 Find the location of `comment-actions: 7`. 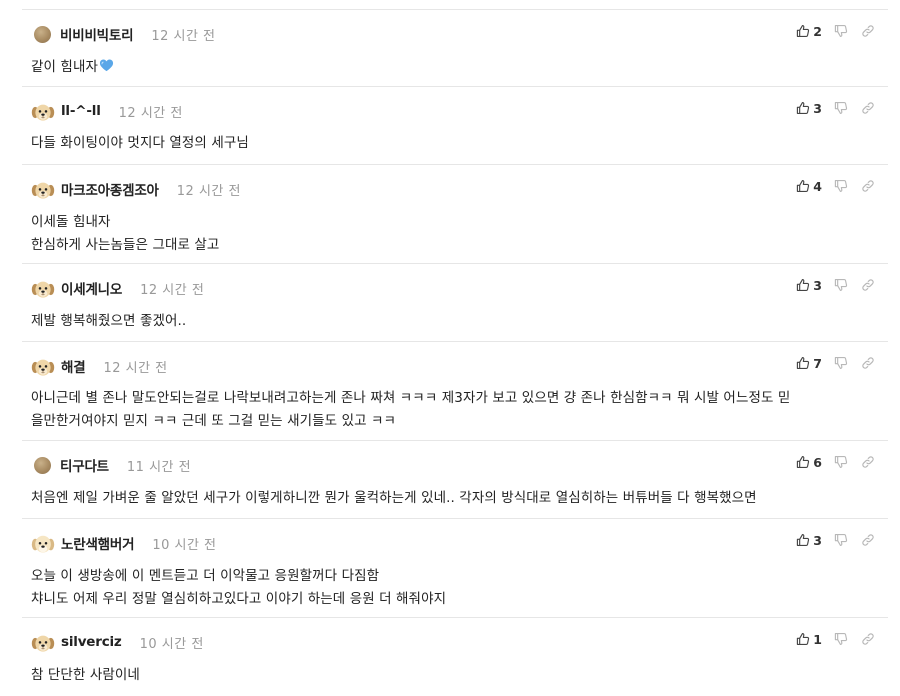

comment-actions: 7 is located at coordinates (835, 363).